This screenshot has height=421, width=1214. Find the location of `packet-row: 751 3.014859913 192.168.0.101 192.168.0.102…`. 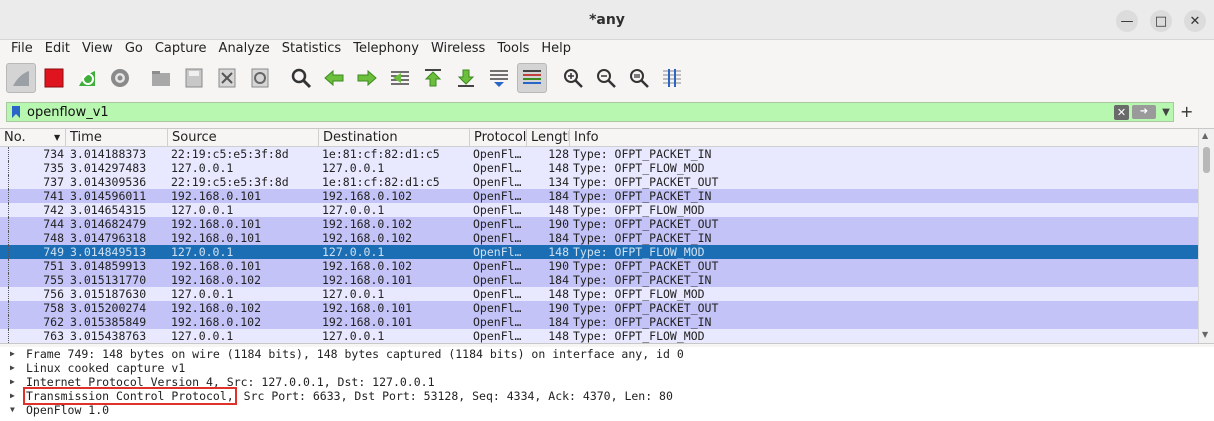

packet-row: 751 3.014859913 192.168.0.101 192.168.0.102… is located at coordinates (599, 266).